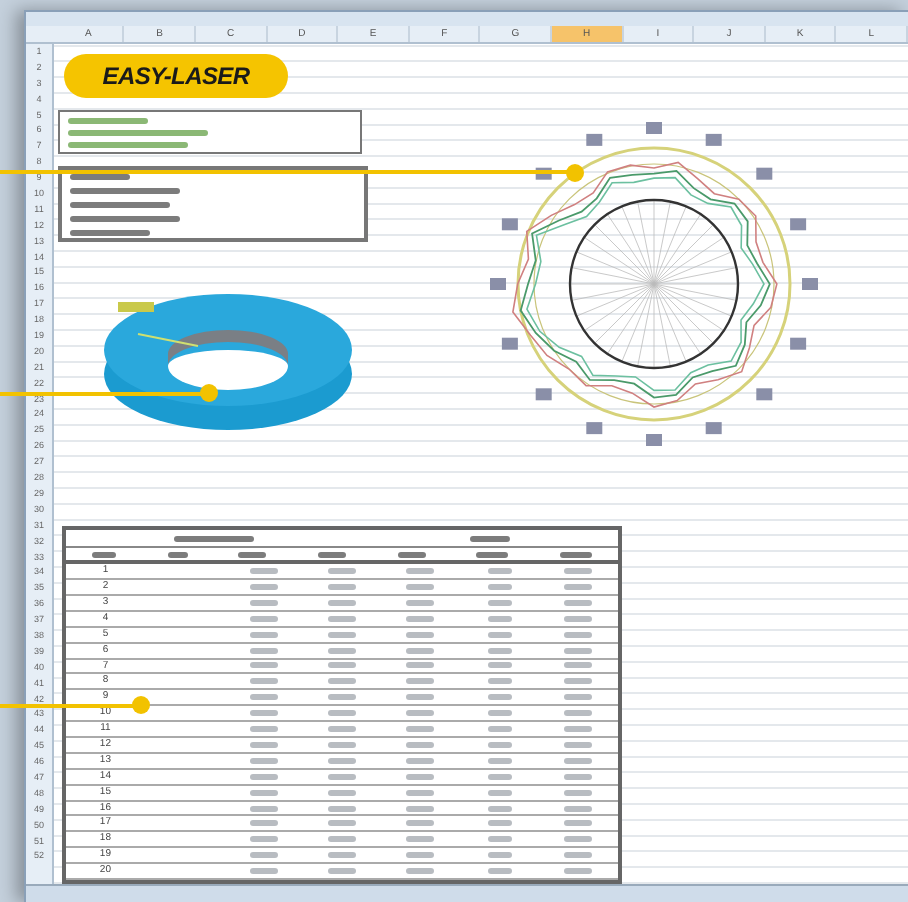 Image resolution: width=908 pixels, height=902 pixels. I want to click on leader-line, so click(168, 340).